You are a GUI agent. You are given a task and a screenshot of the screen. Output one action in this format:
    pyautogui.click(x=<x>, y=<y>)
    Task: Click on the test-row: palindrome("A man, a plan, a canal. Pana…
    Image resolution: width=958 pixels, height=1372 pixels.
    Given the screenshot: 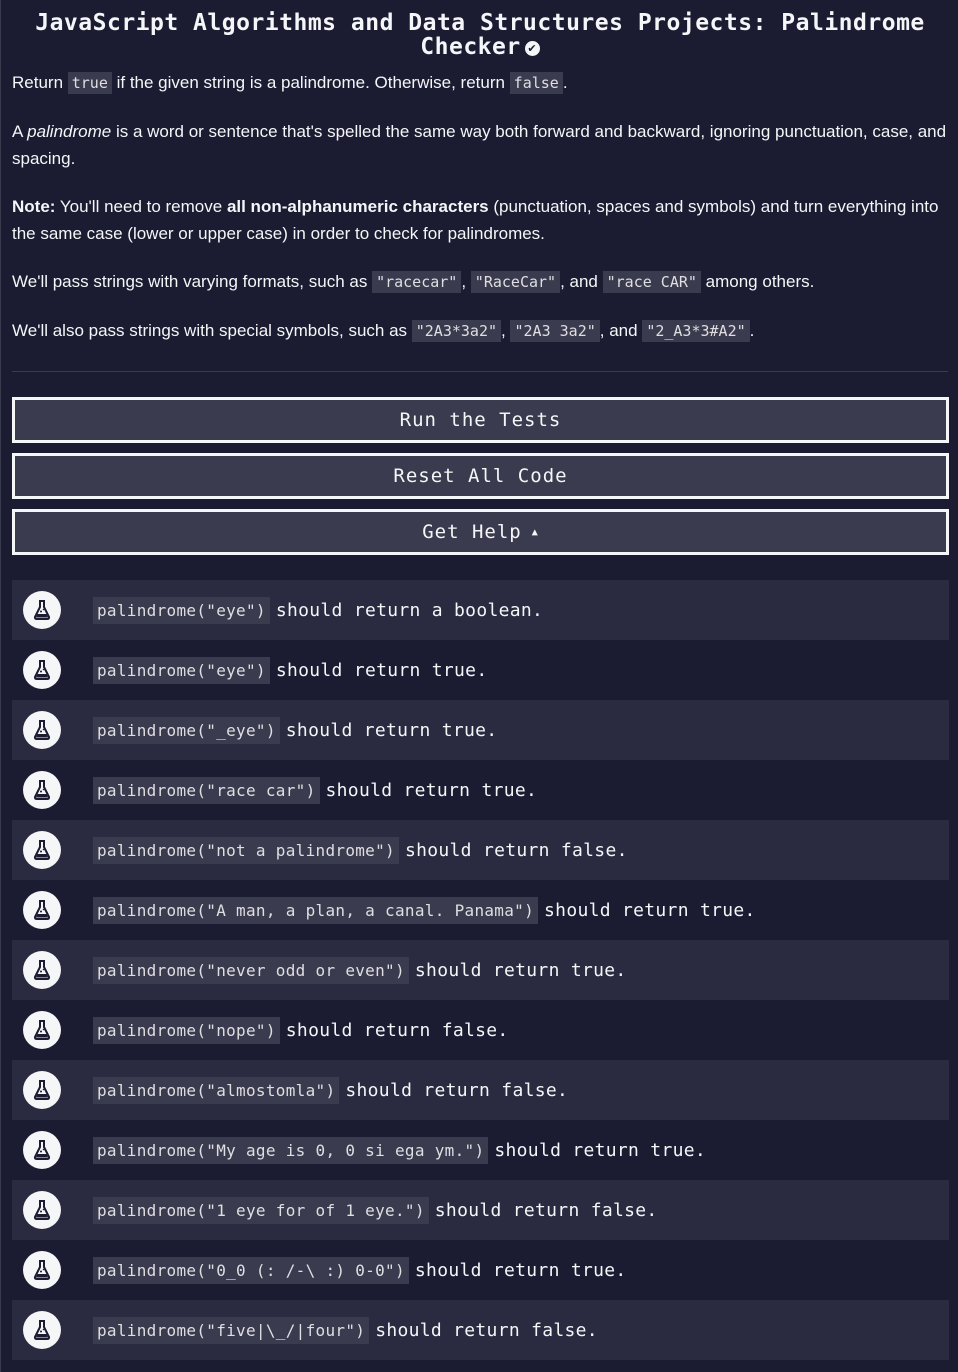 What is the action you would take?
    pyautogui.click(x=480, y=910)
    